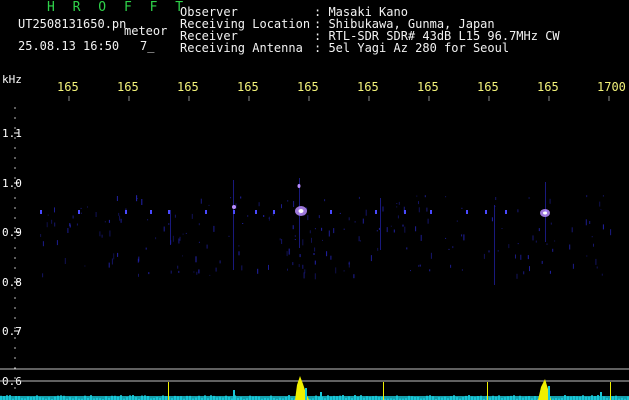  Describe the element at coordinates (12, 79) in the screenshot. I see `y-axis-label: kHz` at that location.